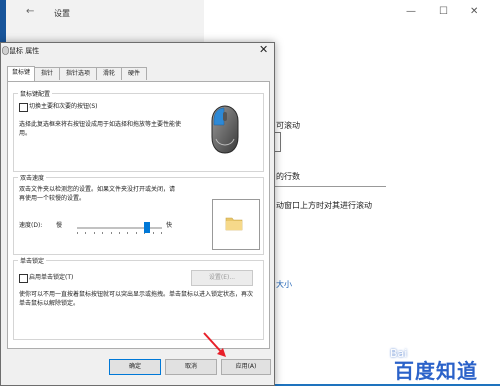 Image resolution: width=500 pixels, height=386 pixels. Describe the element at coordinates (31, 225) in the screenshot. I see `speed-label: 速度(D):` at that location.